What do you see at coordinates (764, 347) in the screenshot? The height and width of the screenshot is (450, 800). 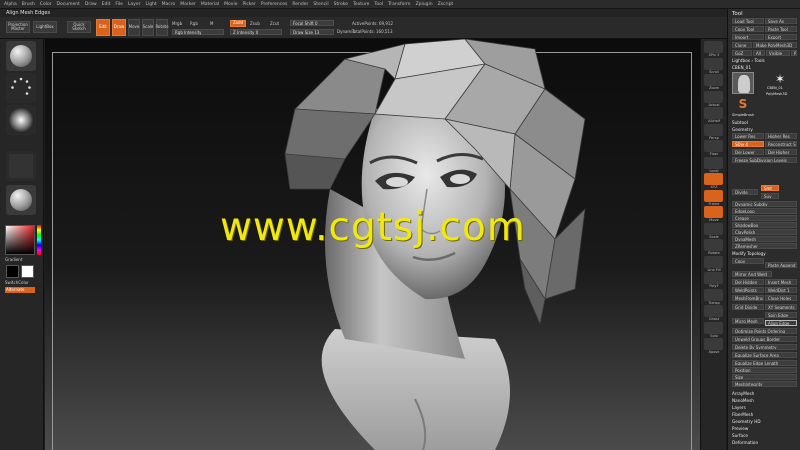 I see `delete-by-symmetry-button: Delete By Symmetry` at bounding box center [764, 347].